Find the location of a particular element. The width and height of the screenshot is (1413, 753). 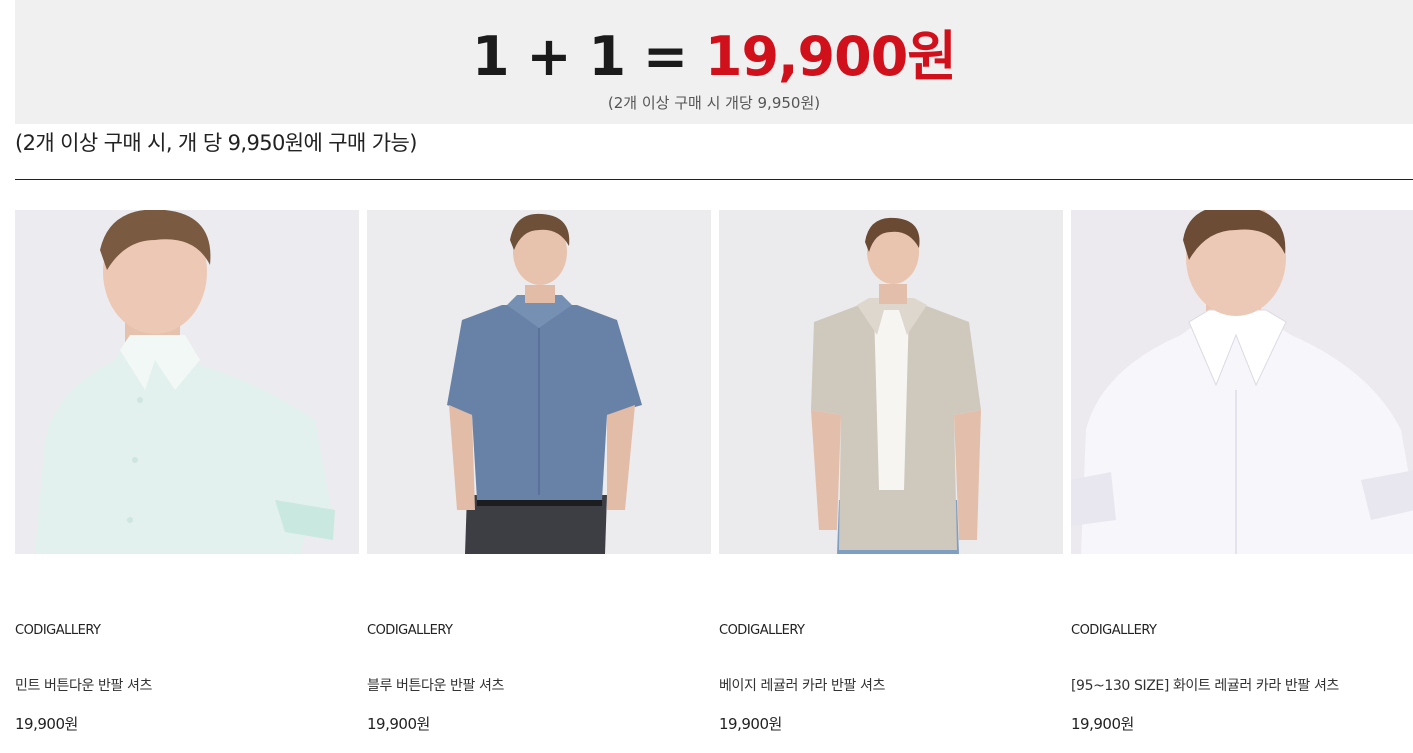

product-name: [95~130 SIZE] 화이트 레귤러 카라 반팔 셔츠 is located at coordinates (1205, 686).